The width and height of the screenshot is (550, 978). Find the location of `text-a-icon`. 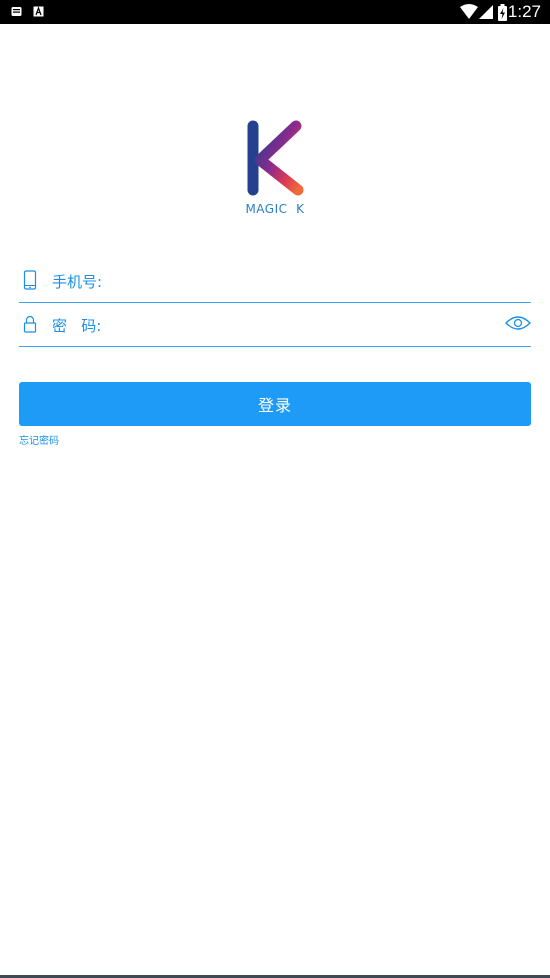

text-a-icon is located at coordinates (38, 11).